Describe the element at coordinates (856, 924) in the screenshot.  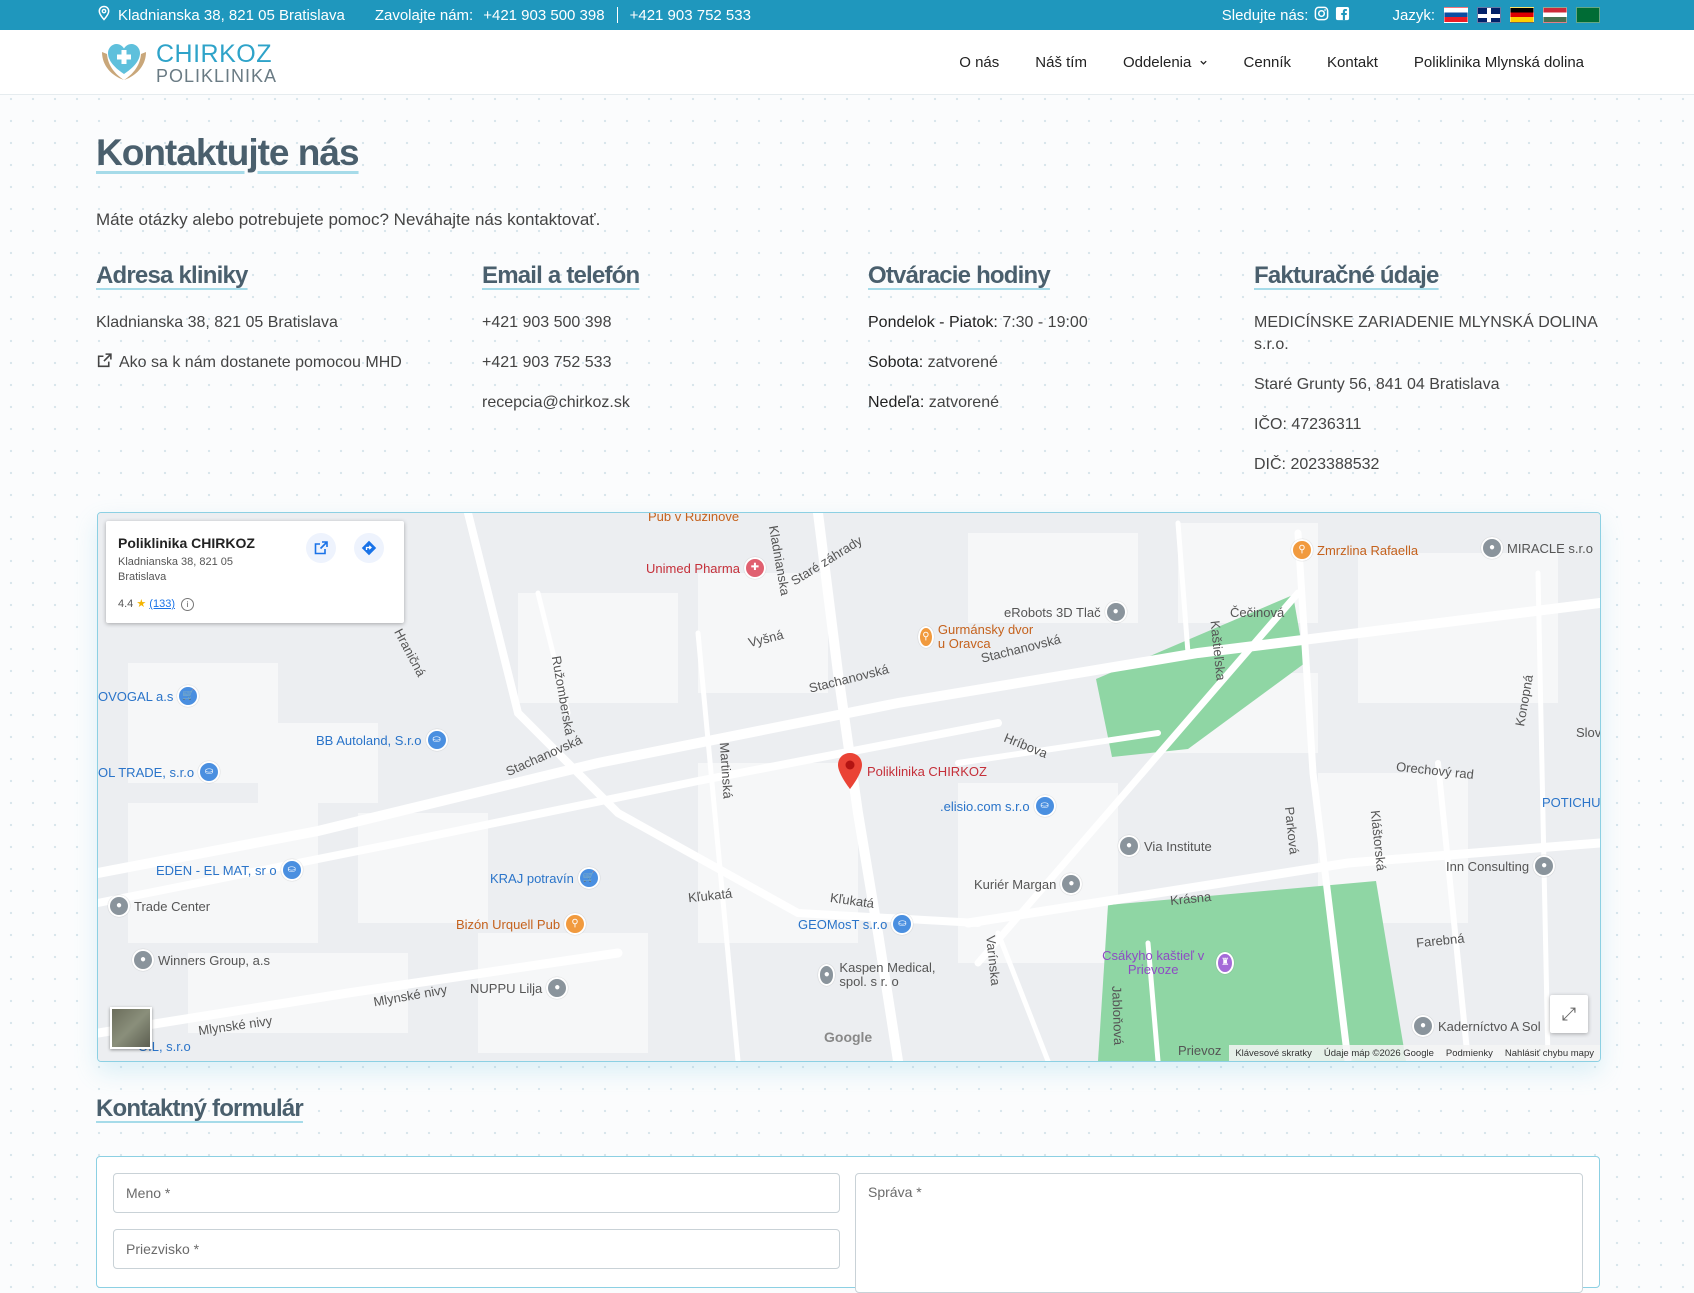
I see `map-poi: GEOMosT s.r.o ⛀` at that location.